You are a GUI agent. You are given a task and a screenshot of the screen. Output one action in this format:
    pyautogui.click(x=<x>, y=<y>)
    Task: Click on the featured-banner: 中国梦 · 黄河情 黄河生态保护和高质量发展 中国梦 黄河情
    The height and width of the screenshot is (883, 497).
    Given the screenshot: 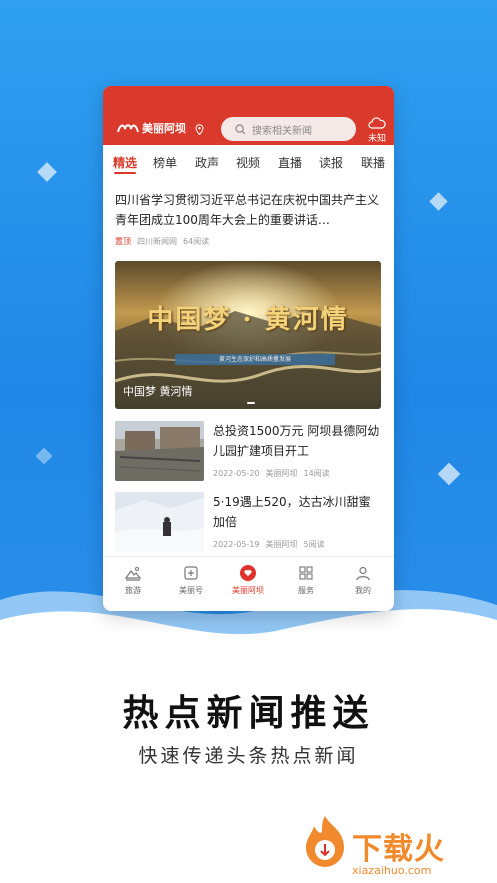 What is the action you would take?
    pyautogui.click(x=248, y=335)
    